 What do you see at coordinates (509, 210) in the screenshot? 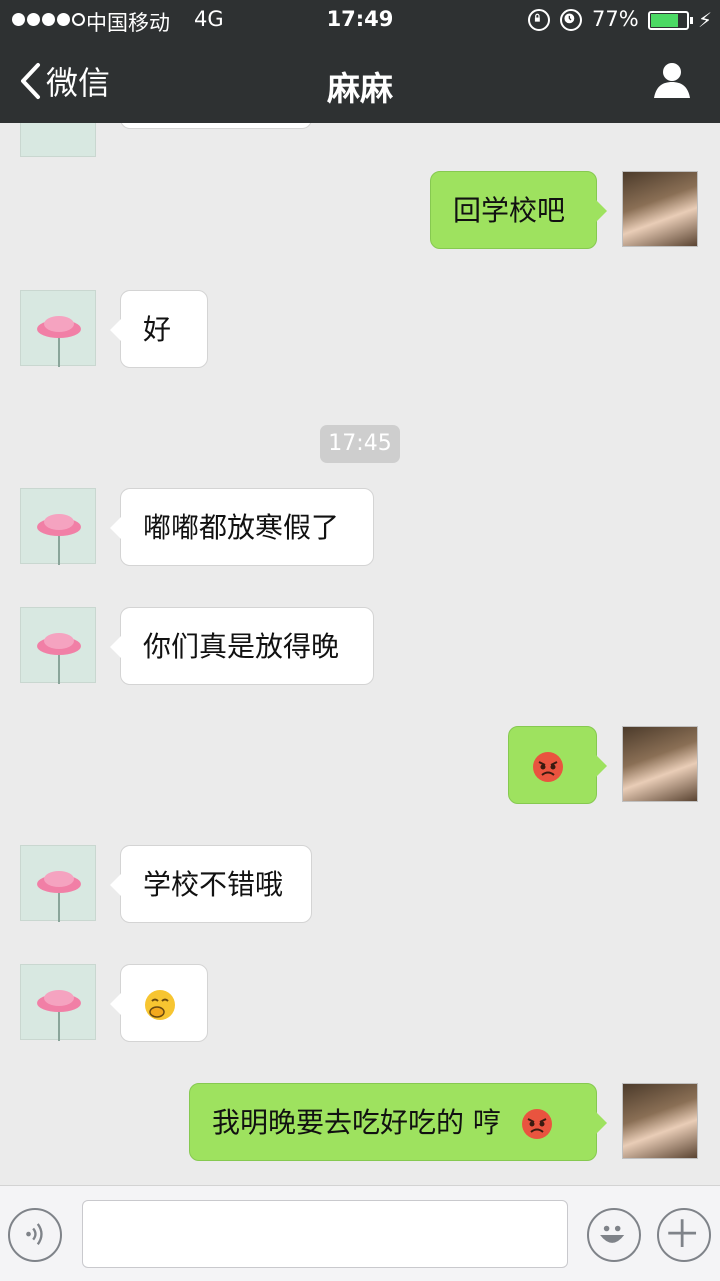
I see `message-text: 回学校吧` at bounding box center [509, 210].